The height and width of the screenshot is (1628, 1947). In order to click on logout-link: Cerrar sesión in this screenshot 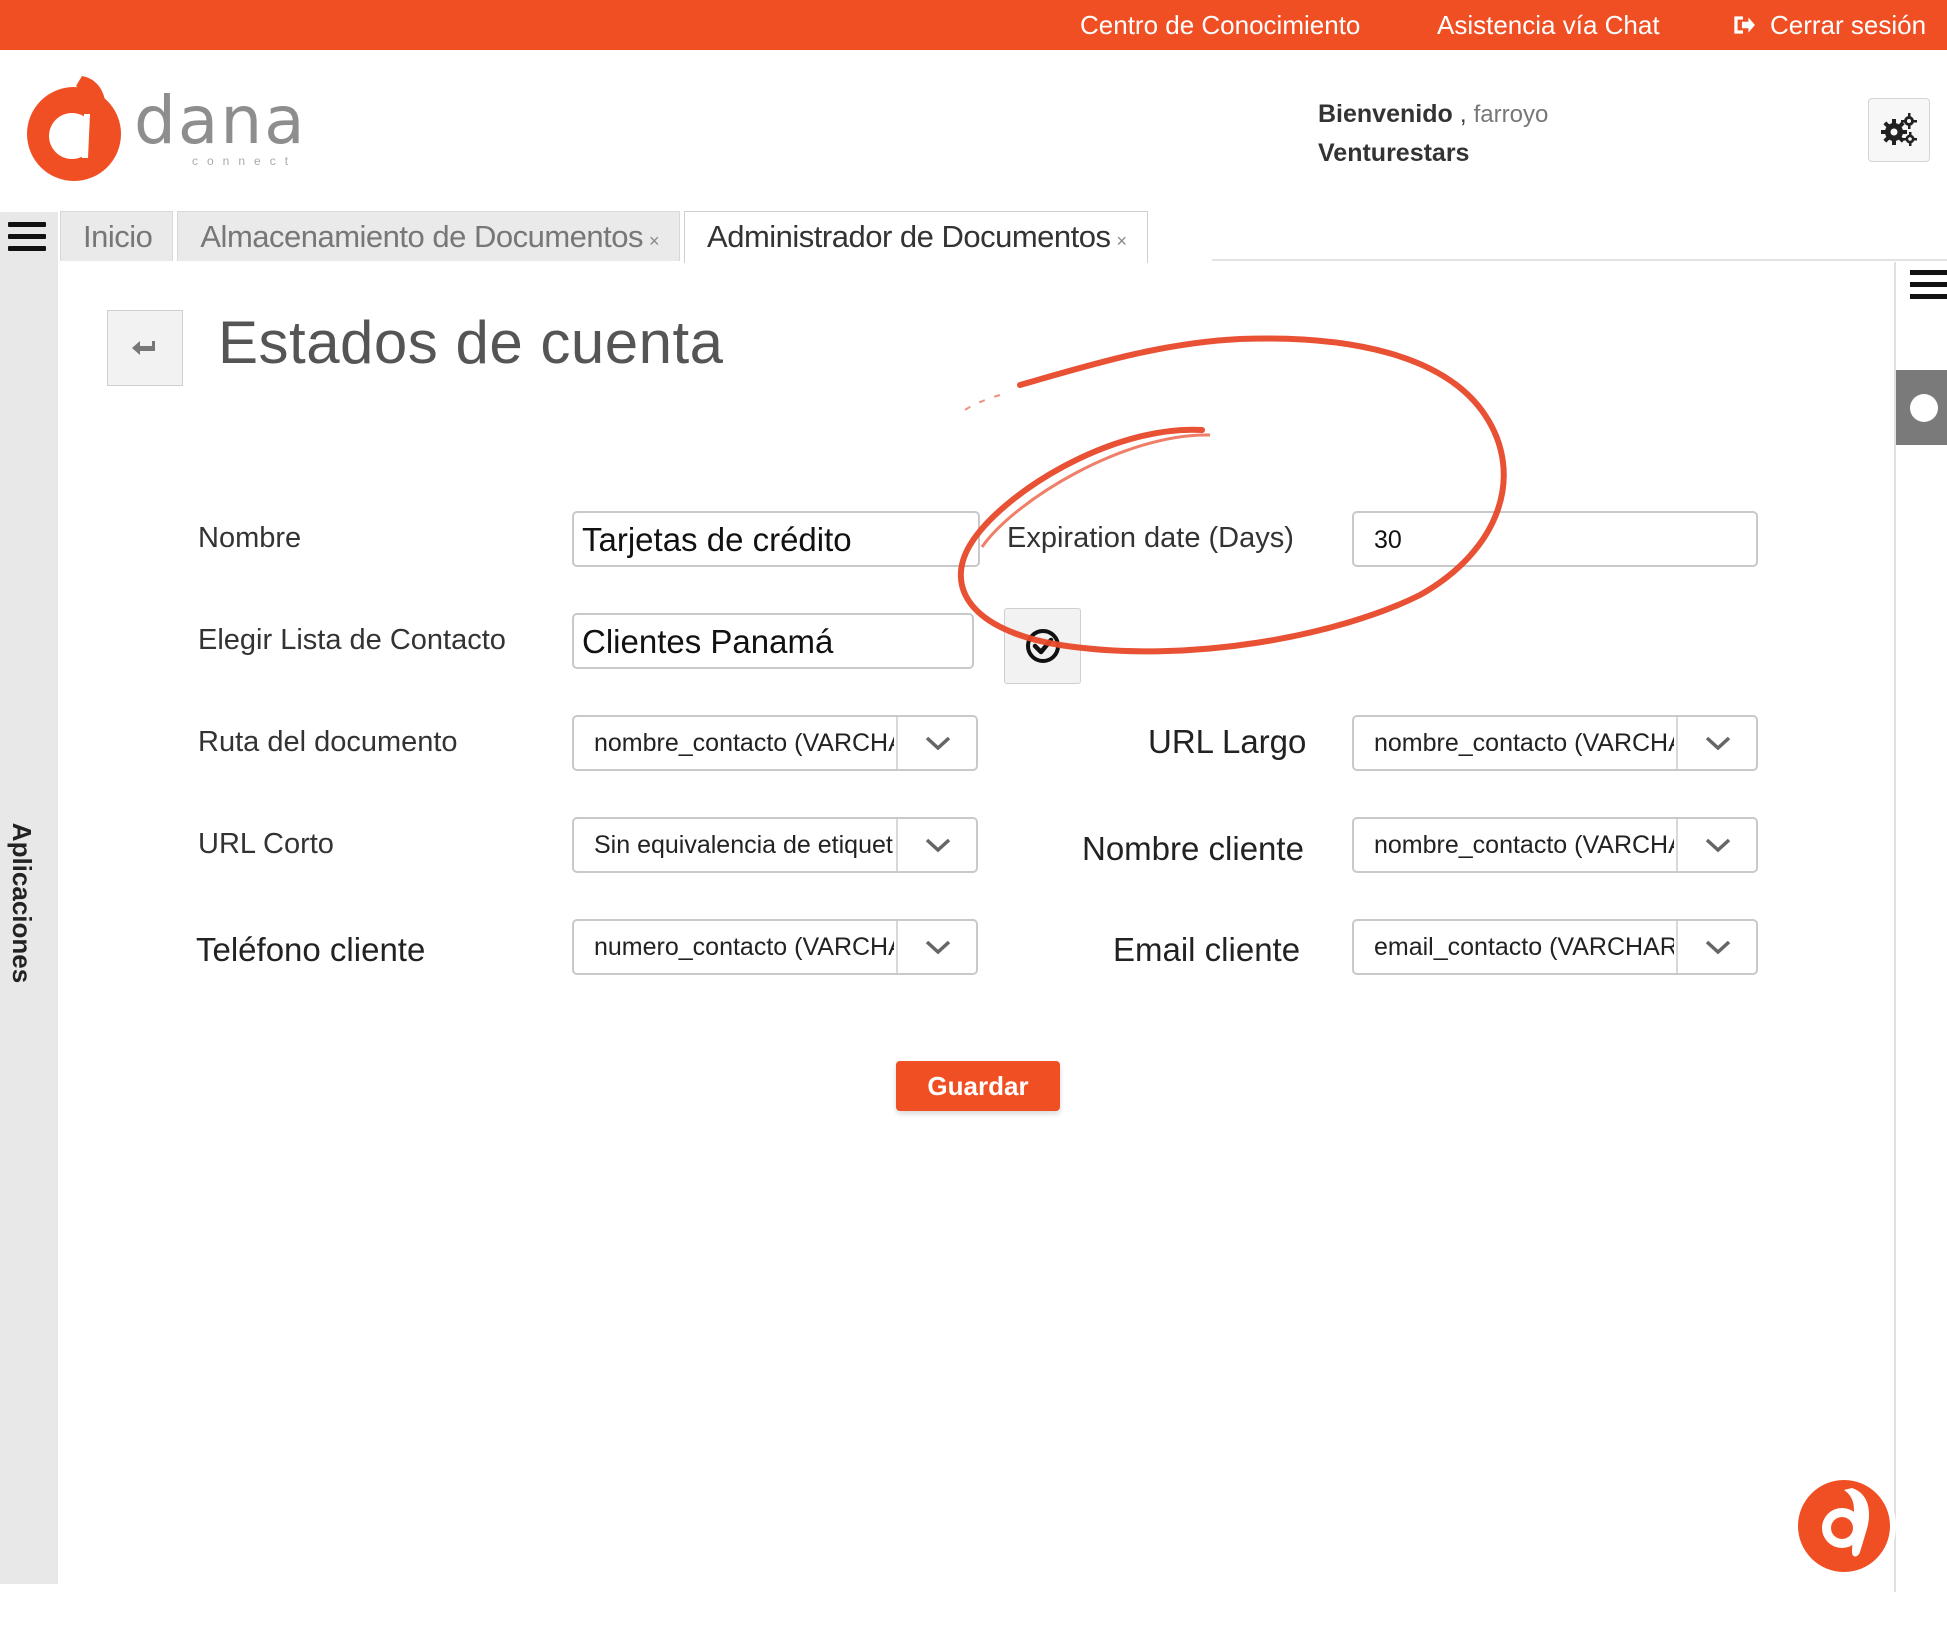, I will do `click(1828, 25)`.